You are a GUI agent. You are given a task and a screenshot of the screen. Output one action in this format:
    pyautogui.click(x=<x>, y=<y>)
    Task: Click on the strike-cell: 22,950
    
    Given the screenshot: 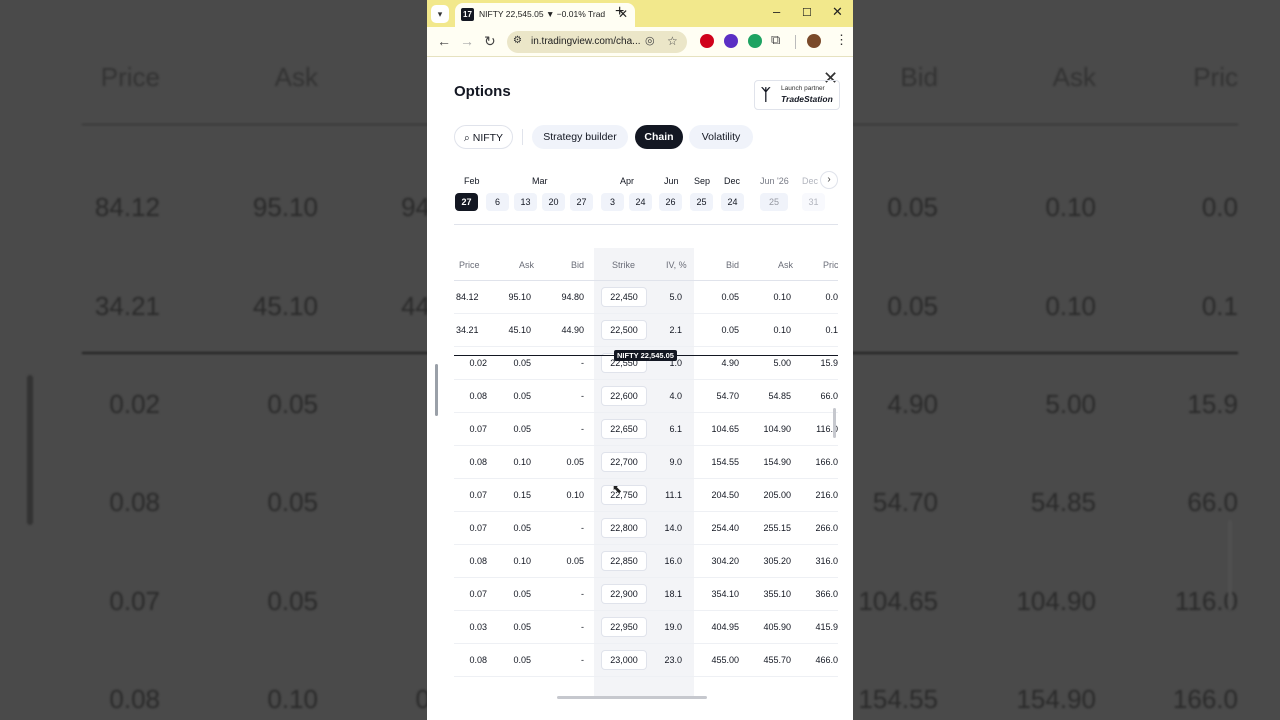 What is the action you would take?
    pyautogui.click(x=624, y=627)
    